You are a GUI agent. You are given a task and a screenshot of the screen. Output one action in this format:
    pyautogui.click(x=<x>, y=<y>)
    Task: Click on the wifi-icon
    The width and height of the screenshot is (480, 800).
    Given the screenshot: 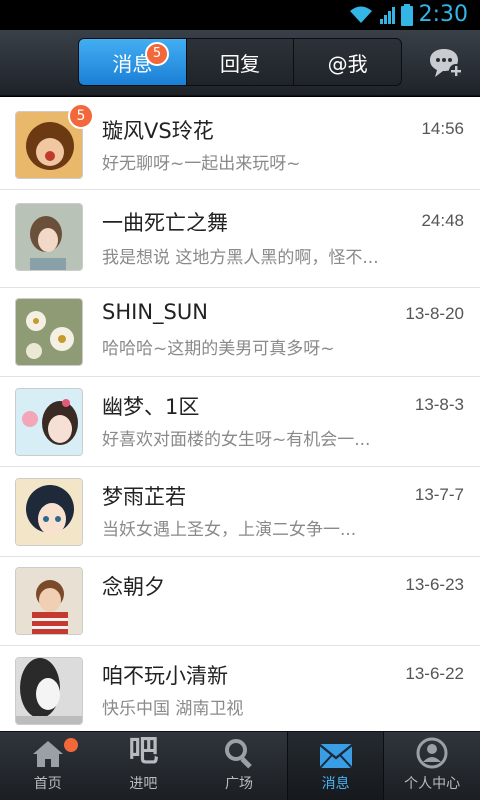 What is the action you would take?
    pyautogui.click(x=360, y=14)
    